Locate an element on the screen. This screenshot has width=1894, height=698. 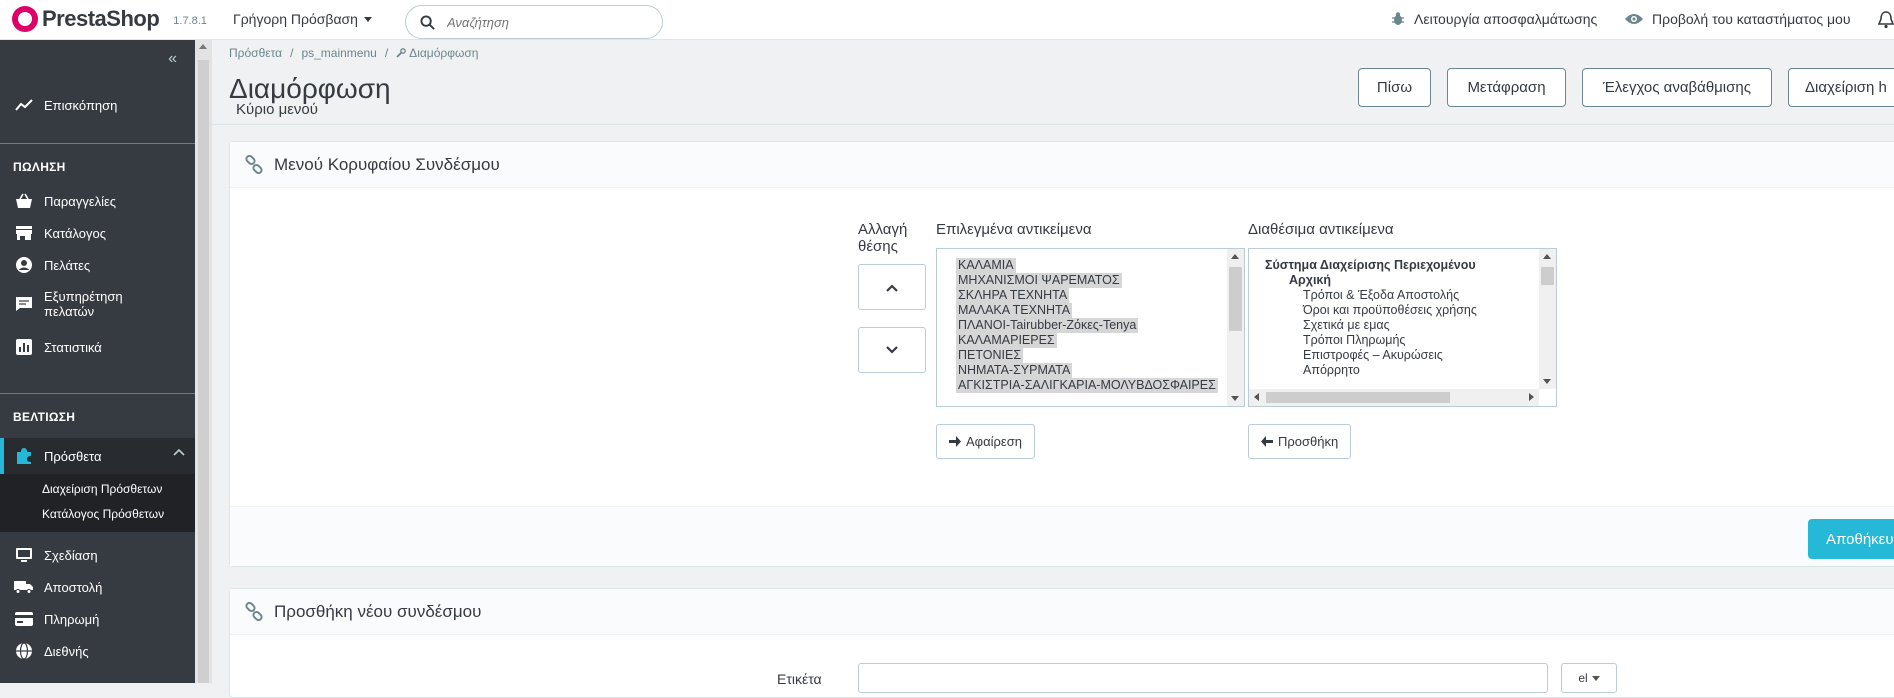
sidebar-item-dashboard: Επισκόπηση is located at coordinates (97, 105).